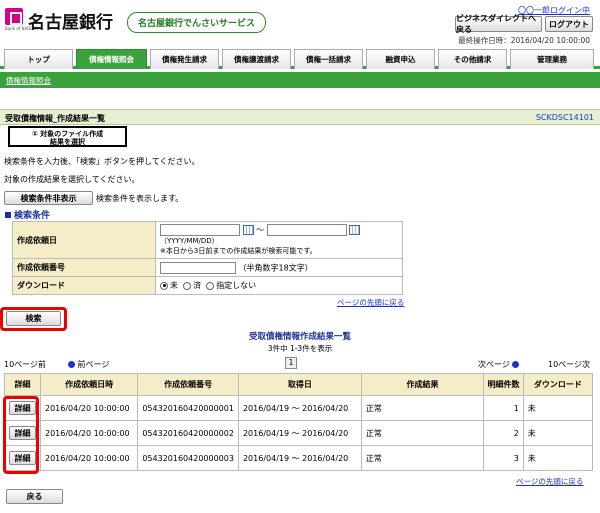 The height and width of the screenshot is (513, 600). Describe the element at coordinates (549, 481) in the screenshot. I see `back-to-top-link-results: ページの先頭に戻る` at that location.